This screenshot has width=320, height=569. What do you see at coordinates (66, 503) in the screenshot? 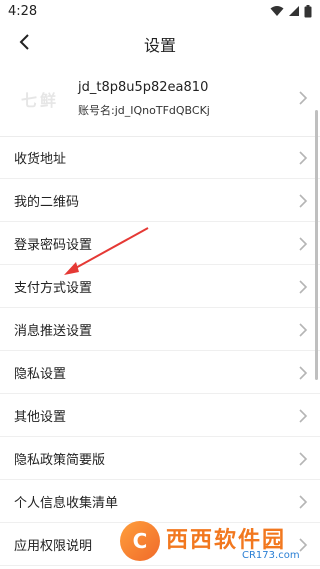
I see `menu-item-label: 个人信息收集清单` at bounding box center [66, 503].